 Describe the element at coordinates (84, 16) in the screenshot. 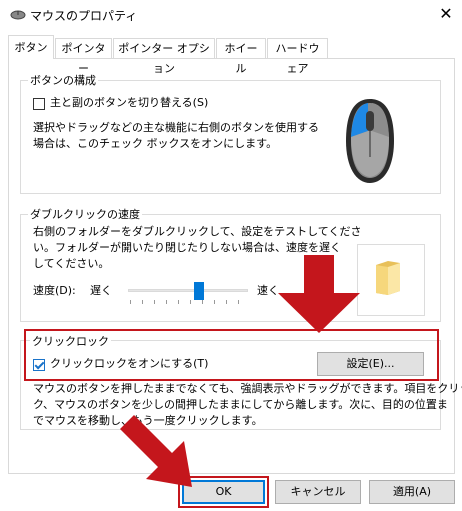

I see `window-title: マウスのプロパティ` at that location.